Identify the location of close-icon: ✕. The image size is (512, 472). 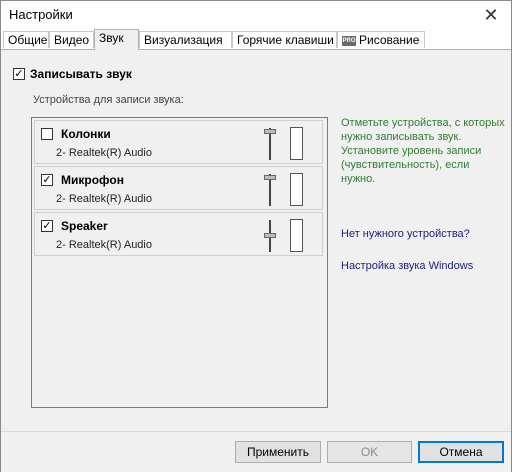
(491, 15).